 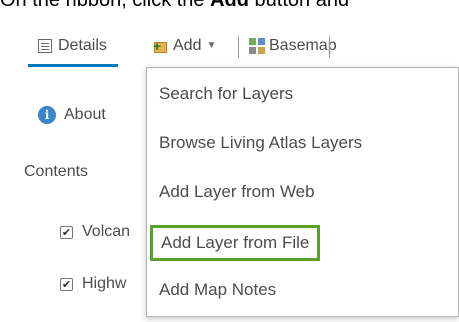 I want to click on ribbon-toolbar: Details + Add ▼ Basemap, so click(x=180, y=46).